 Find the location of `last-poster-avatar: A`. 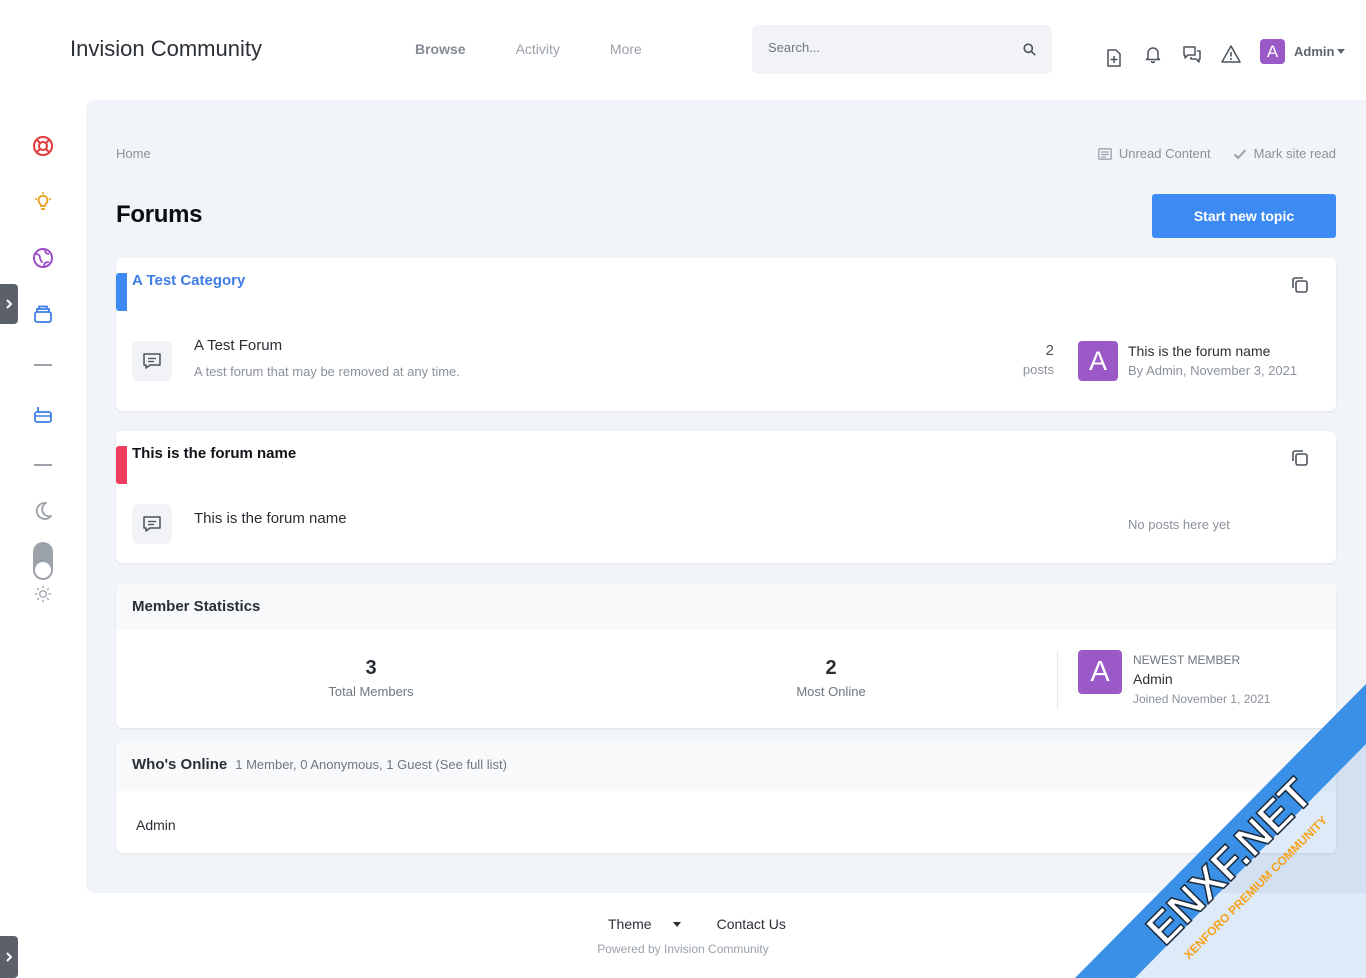

last-poster-avatar: A is located at coordinates (1098, 361).